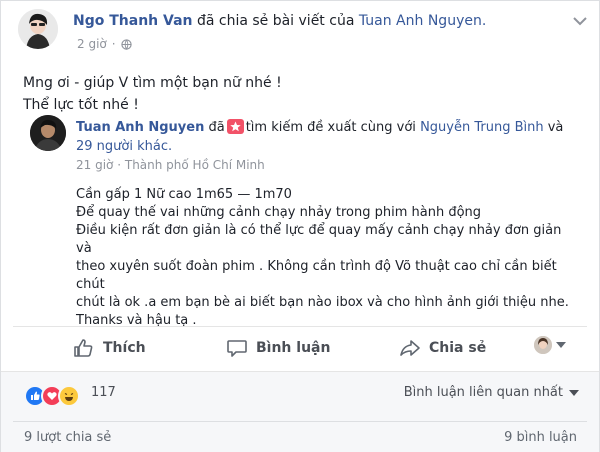  What do you see at coordinates (126, 44) in the screenshot?
I see `globe-icon` at bounding box center [126, 44].